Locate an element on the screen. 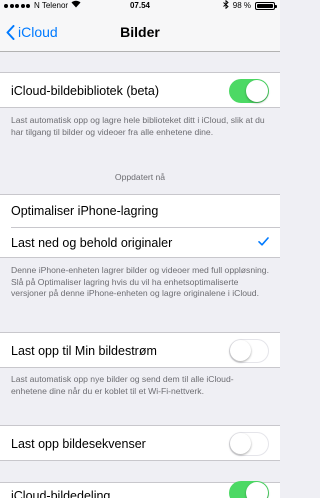 This screenshot has width=320, height=498. option-keep-originals: Last ned og behold originaler is located at coordinates (140, 243).